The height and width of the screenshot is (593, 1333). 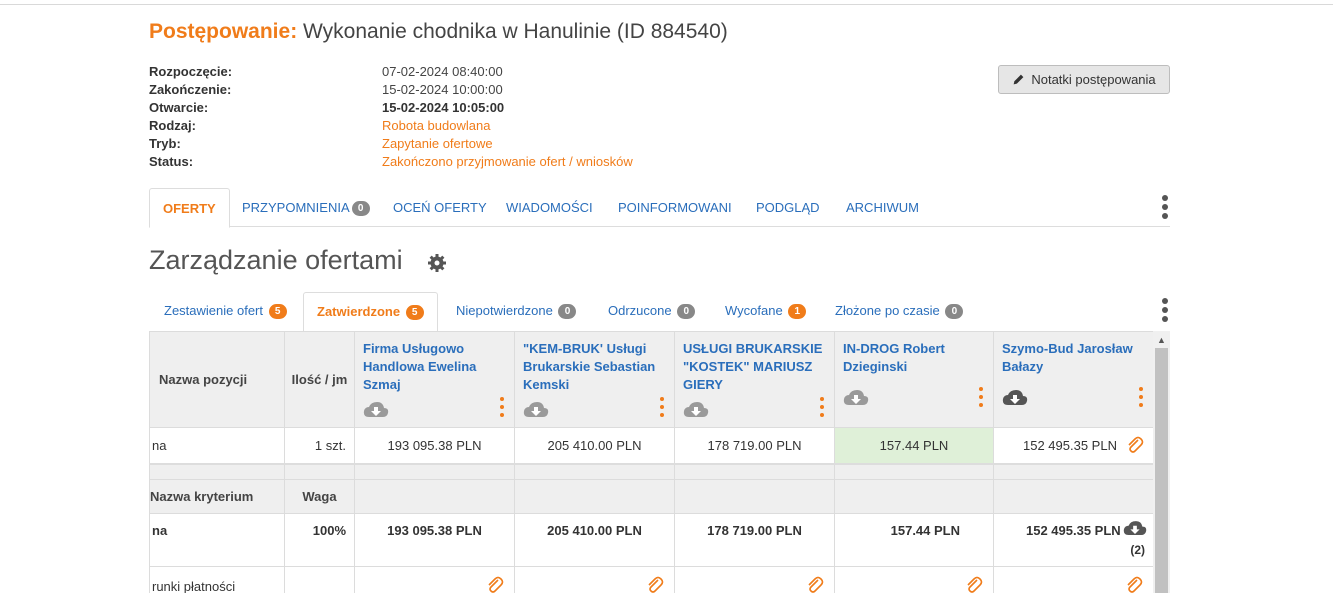 I want to click on tab-evaluate: OCEŃ OFERTY, so click(x=440, y=207).